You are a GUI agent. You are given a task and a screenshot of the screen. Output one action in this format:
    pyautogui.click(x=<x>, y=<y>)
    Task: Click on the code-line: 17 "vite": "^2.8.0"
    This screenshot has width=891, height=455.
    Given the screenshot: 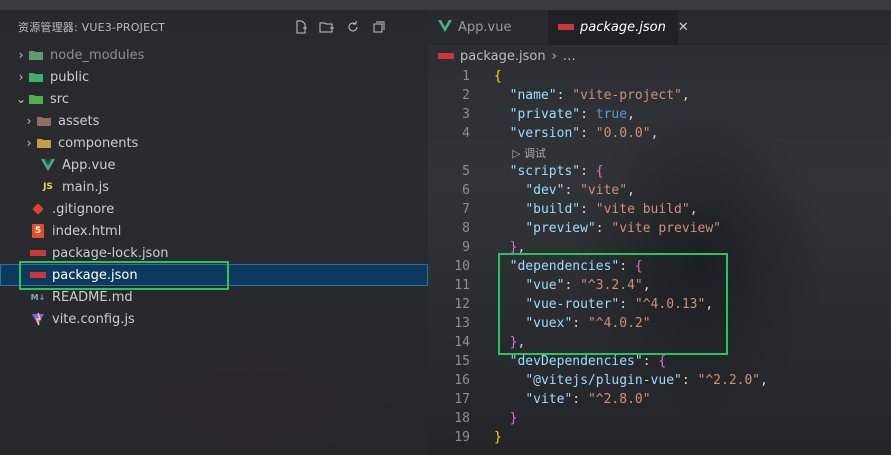 What is the action you would take?
    pyautogui.click(x=659, y=399)
    